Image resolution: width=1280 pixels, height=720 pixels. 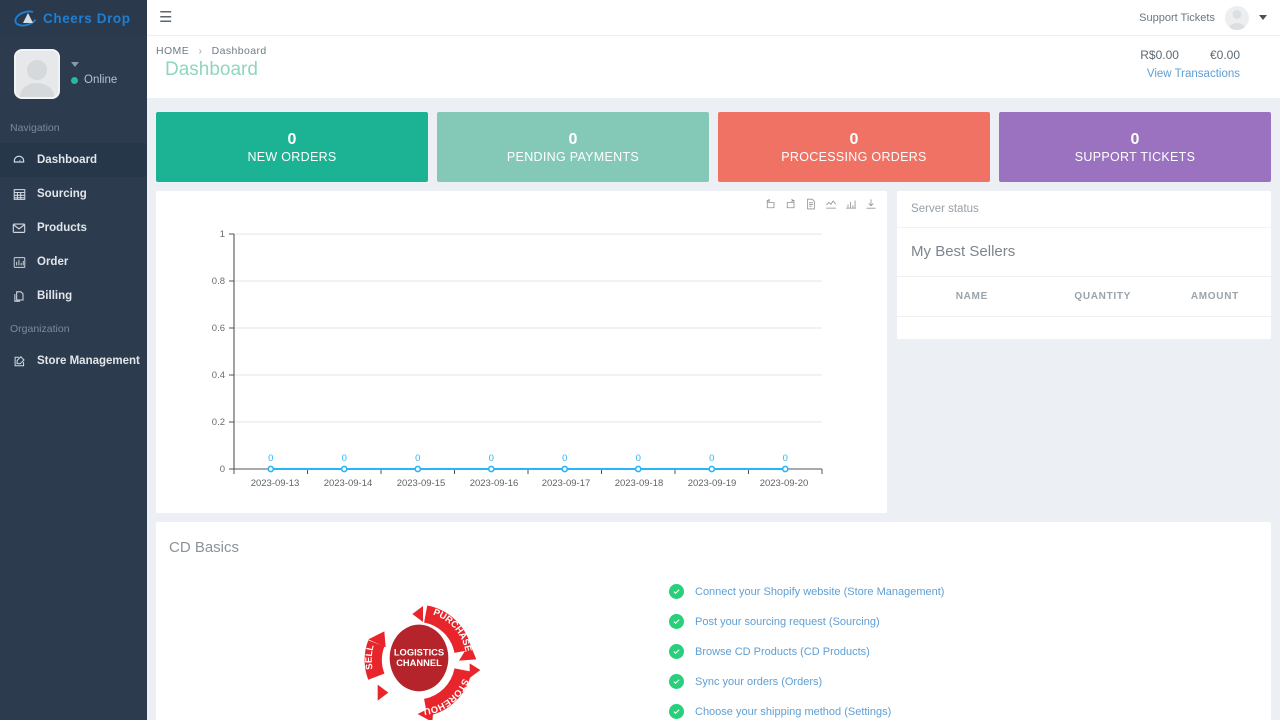 I want to click on table-header-row: NAME QUANTITY AMOUNT, so click(x=1084, y=297).